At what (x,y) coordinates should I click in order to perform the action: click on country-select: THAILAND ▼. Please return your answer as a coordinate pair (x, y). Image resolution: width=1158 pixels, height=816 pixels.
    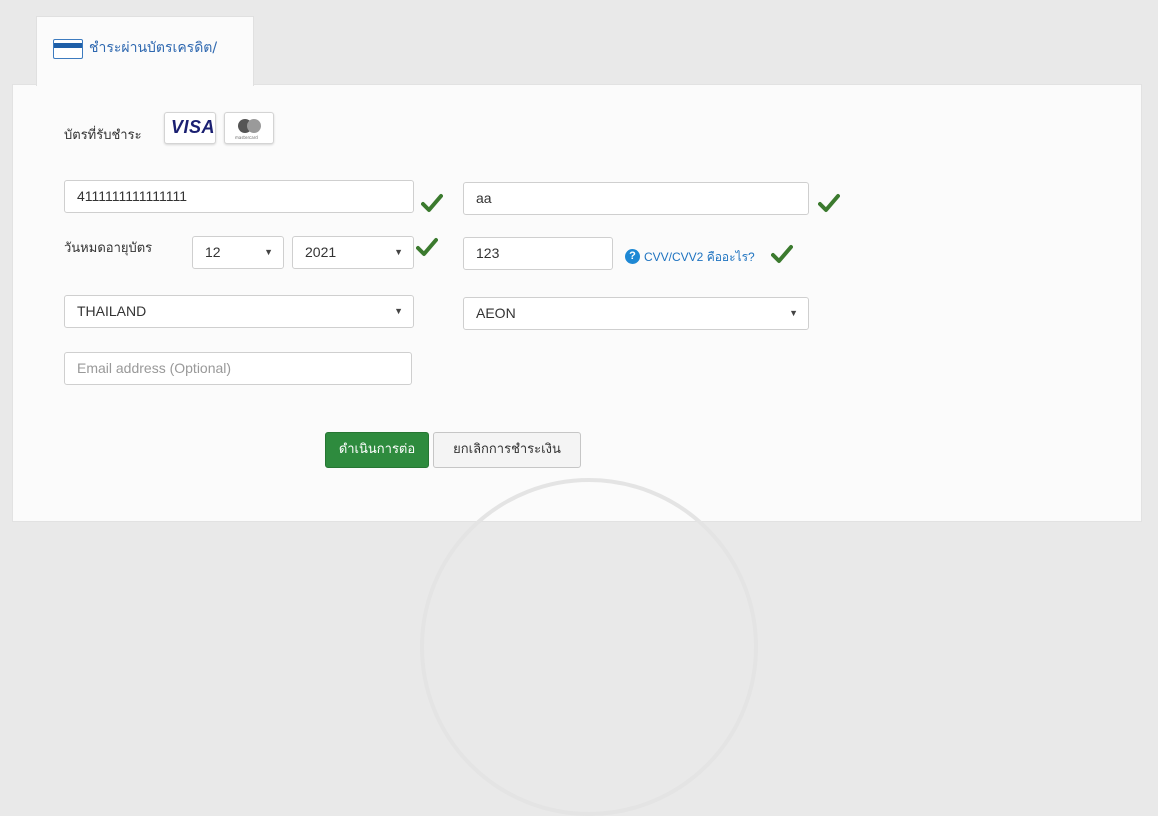
    Looking at the image, I should click on (239, 311).